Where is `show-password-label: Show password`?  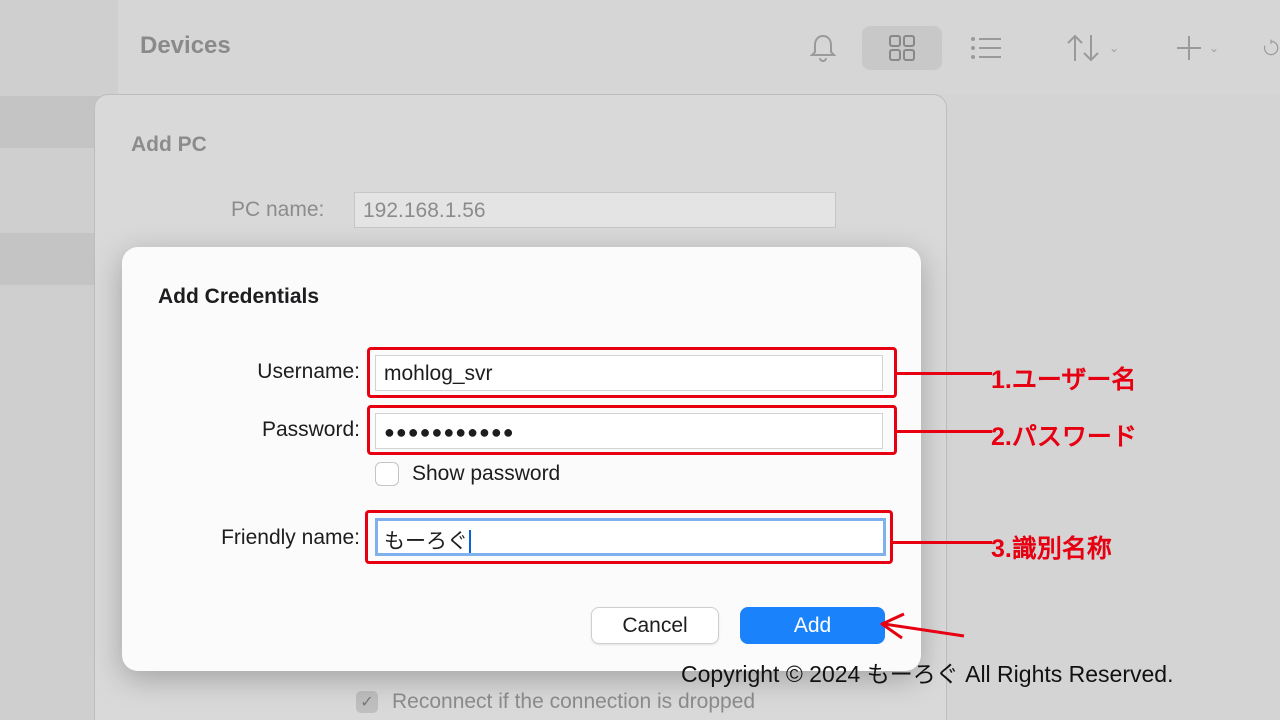 show-password-label: Show password is located at coordinates (486, 473).